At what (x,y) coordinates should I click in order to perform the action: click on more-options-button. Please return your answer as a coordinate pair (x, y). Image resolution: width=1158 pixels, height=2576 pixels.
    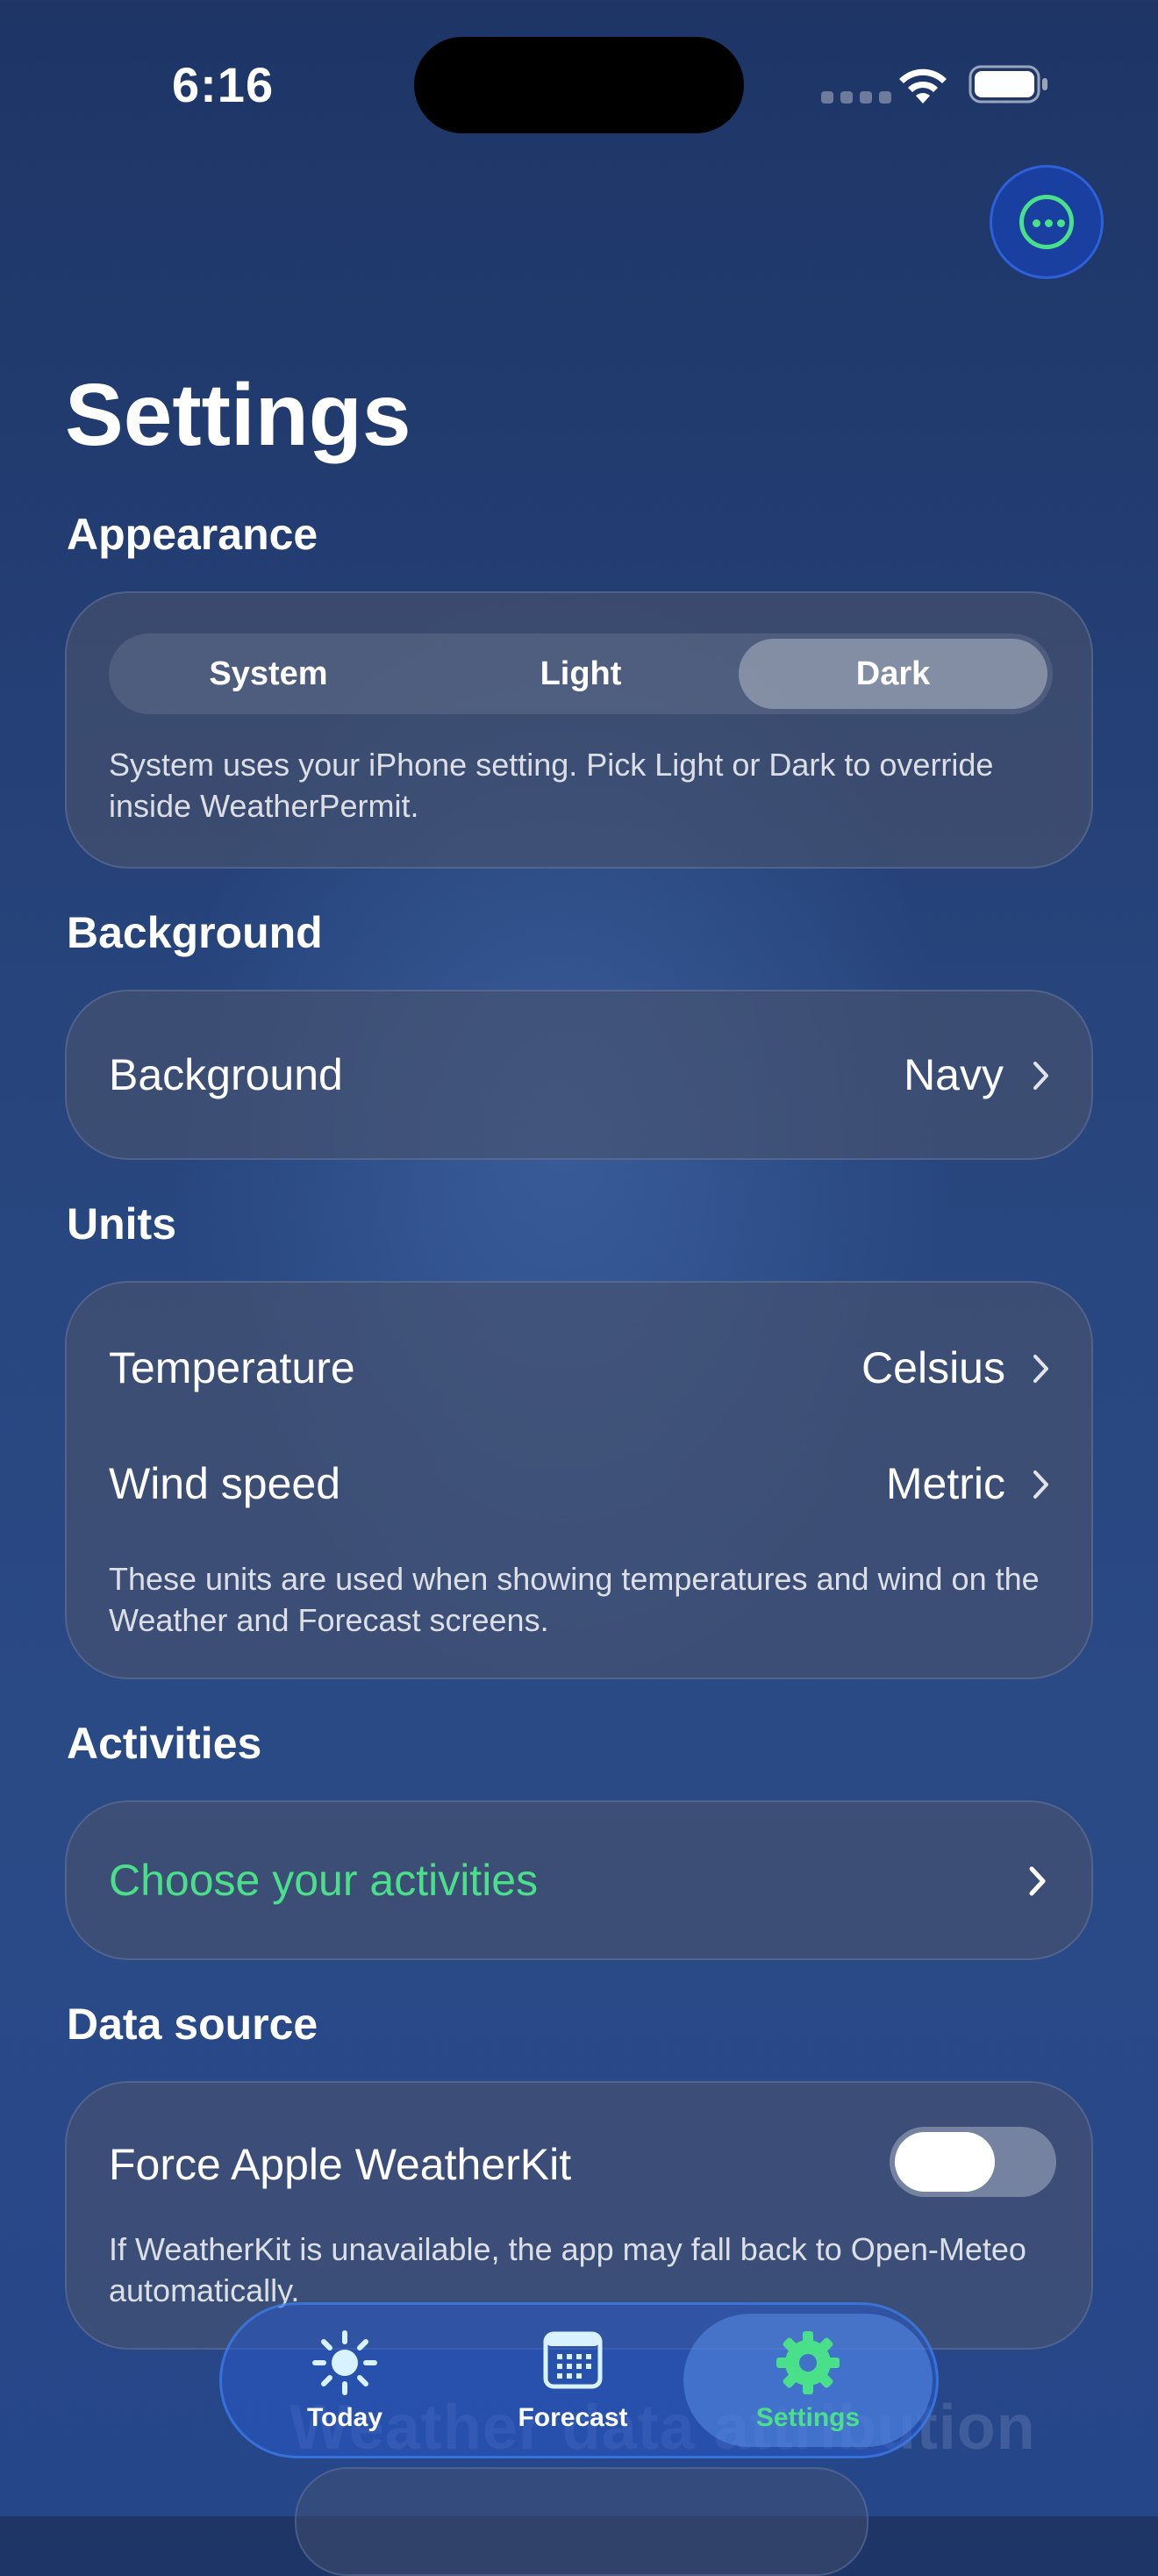
    Looking at the image, I should click on (1047, 222).